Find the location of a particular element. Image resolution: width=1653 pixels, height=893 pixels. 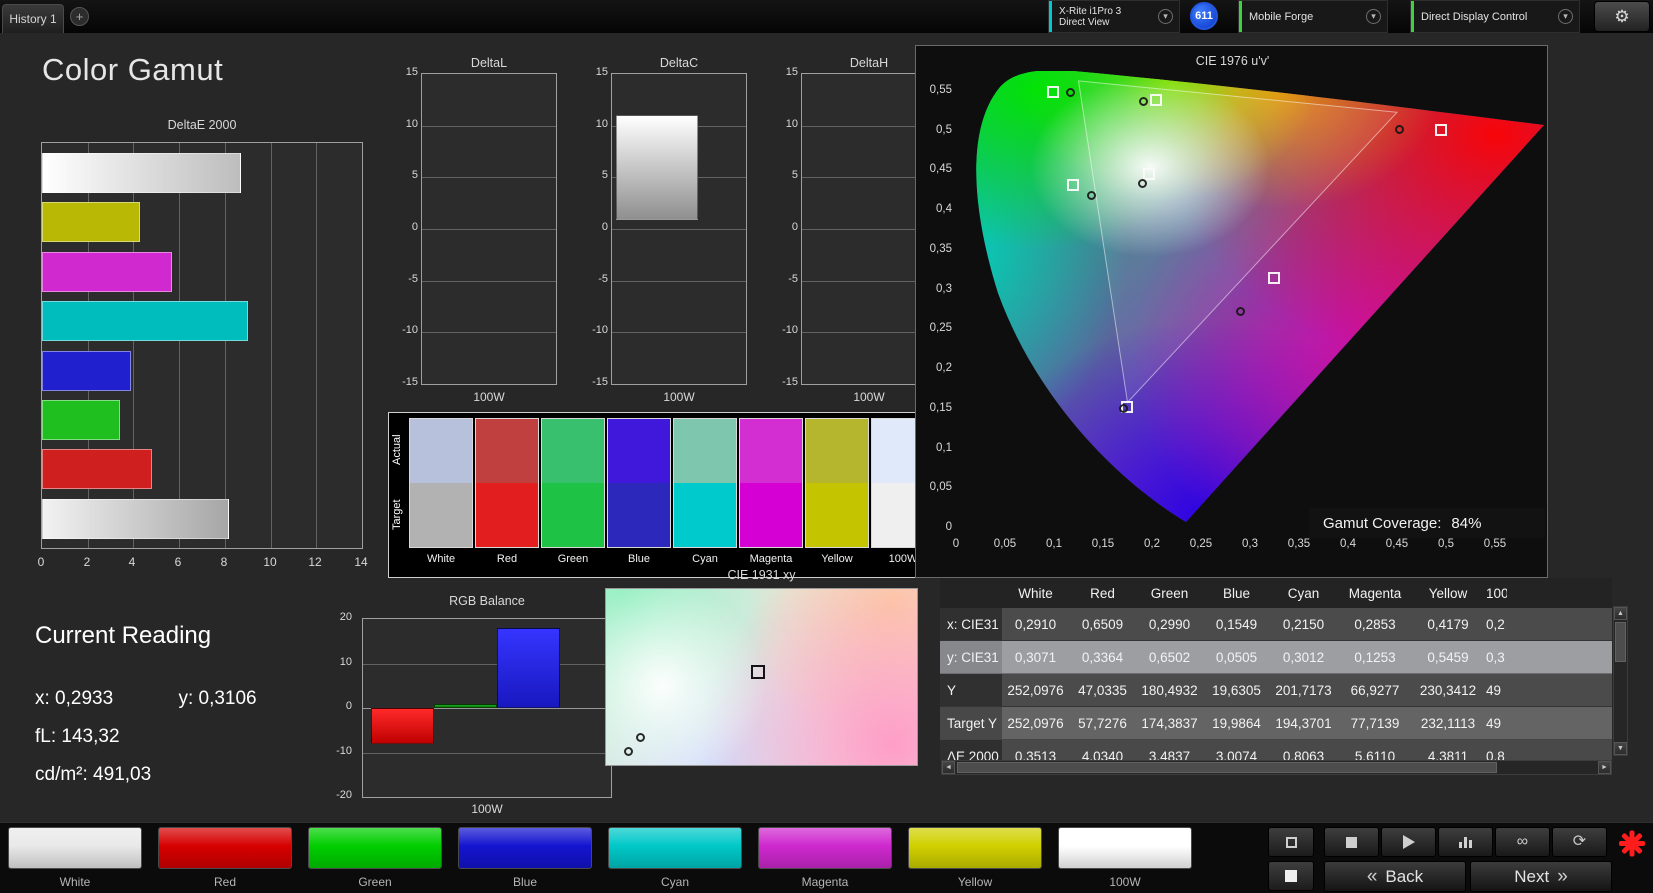

patch-button-green is located at coordinates (375, 848).